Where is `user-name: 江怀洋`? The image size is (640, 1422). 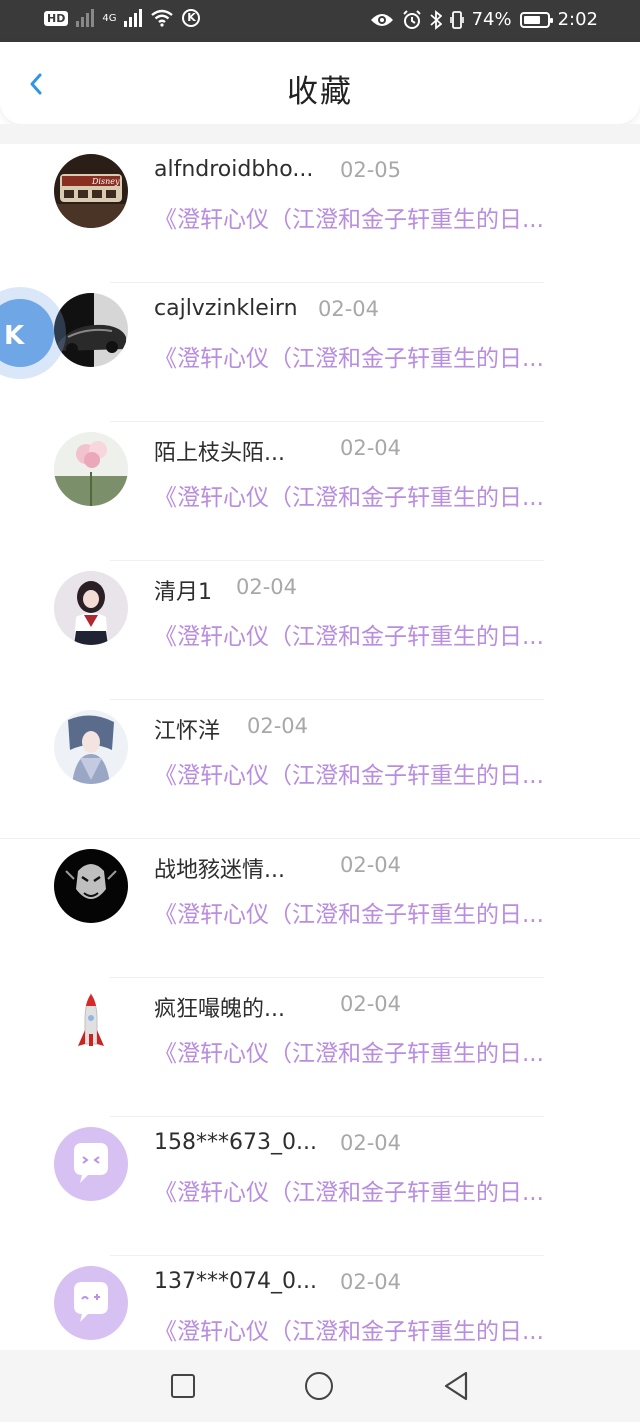
user-name: 江怀洋 is located at coordinates (187, 731).